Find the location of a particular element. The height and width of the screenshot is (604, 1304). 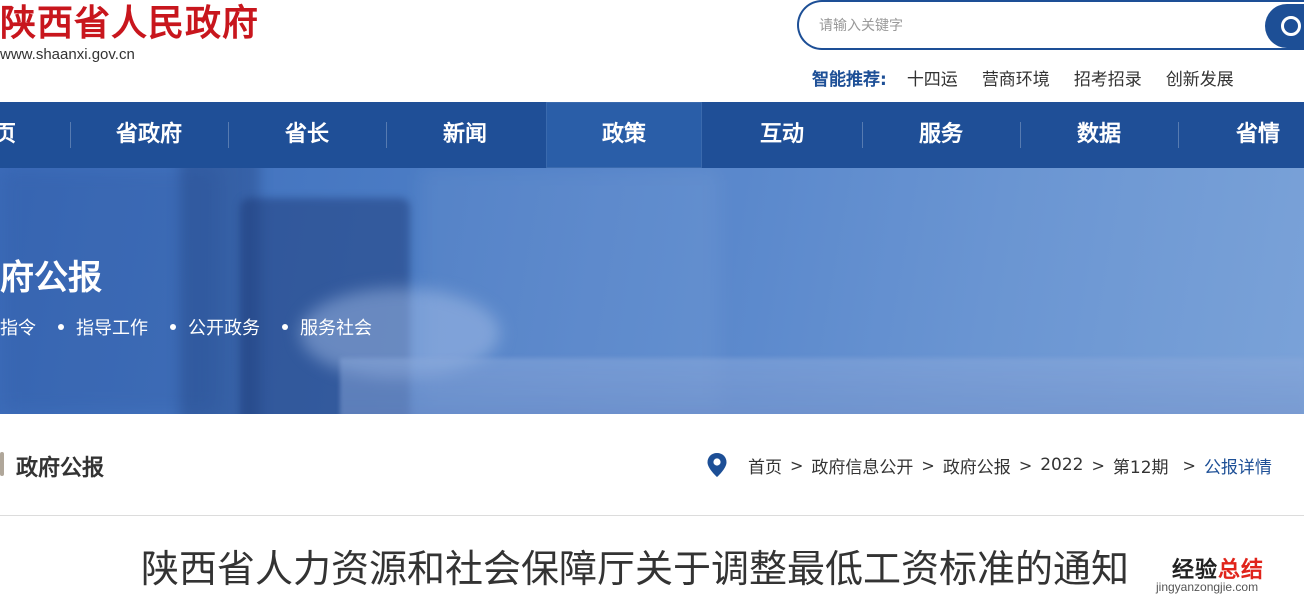

banner-link-label: 指令 is located at coordinates (18, 328).